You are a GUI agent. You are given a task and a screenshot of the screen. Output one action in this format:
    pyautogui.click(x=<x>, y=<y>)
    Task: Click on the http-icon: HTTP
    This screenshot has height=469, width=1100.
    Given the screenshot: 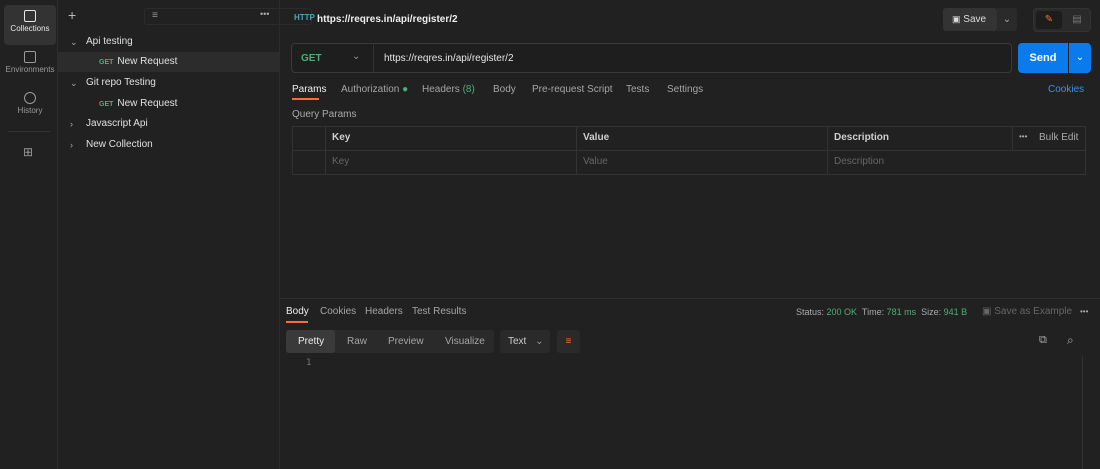 What is the action you would take?
    pyautogui.click(x=304, y=17)
    